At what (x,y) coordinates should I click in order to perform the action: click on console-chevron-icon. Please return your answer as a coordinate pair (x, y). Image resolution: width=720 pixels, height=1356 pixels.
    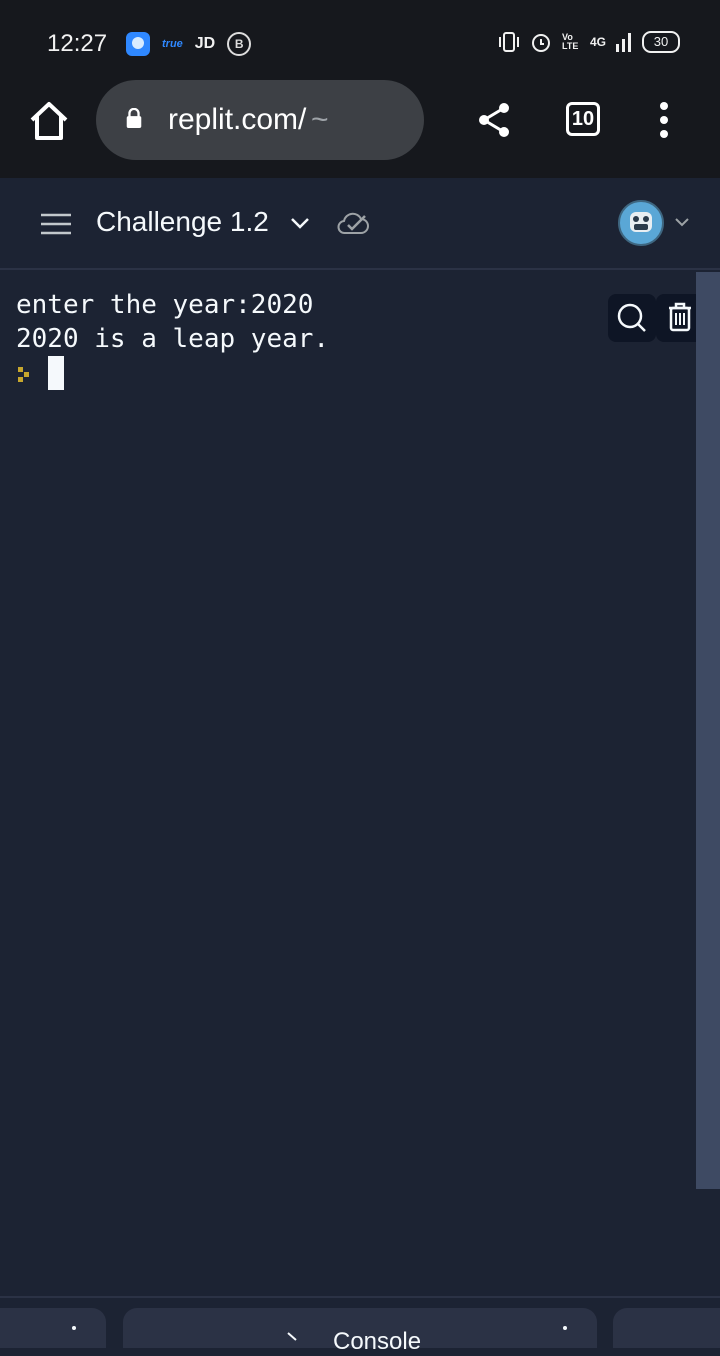
    Looking at the image, I should click on (292, 1336).